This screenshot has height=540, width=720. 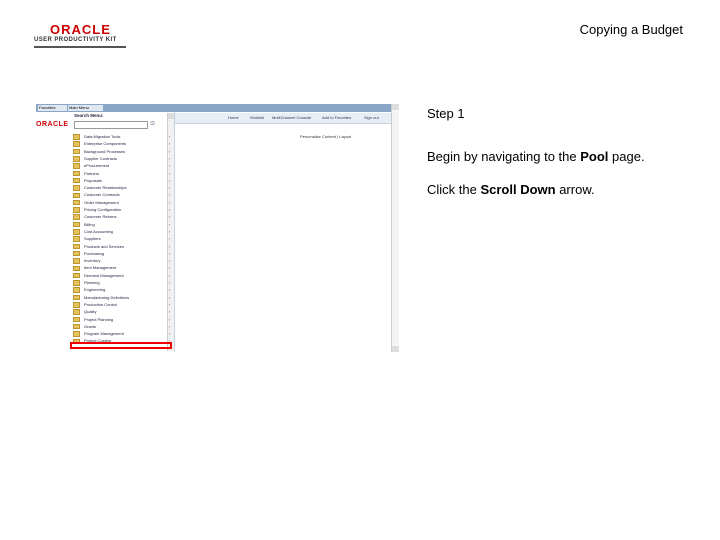 I want to click on oracle-upk-logo: ORACLE USER PRODUCTIVITY KIT, so click(x=80, y=35).